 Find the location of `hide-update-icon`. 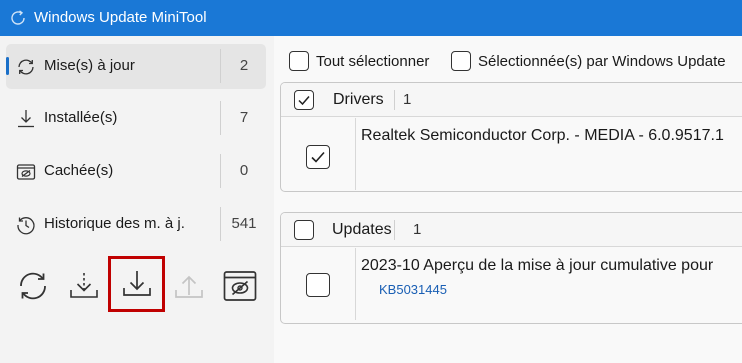

hide-update-icon is located at coordinates (240, 286).